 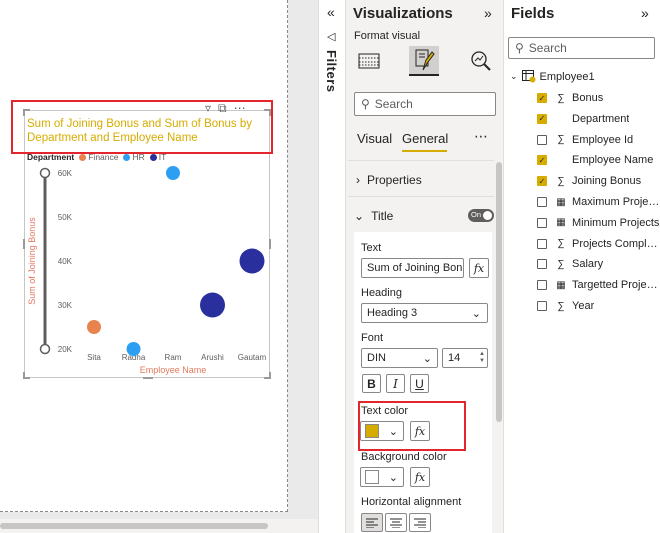 What do you see at coordinates (371, 383) in the screenshot?
I see `bold-button: B` at bounding box center [371, 383].